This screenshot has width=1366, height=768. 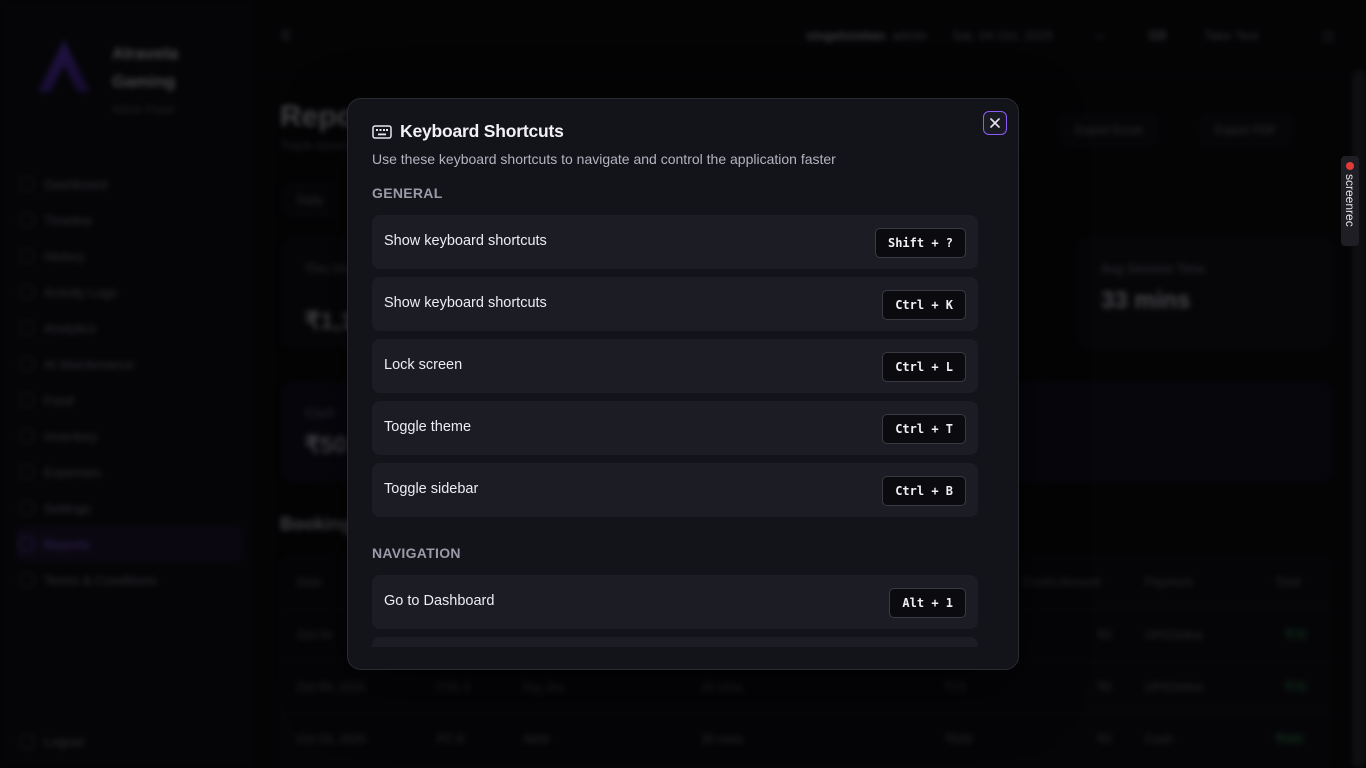 I want to click on screenrec-label: screenrec, so click(x=1350, y=200).